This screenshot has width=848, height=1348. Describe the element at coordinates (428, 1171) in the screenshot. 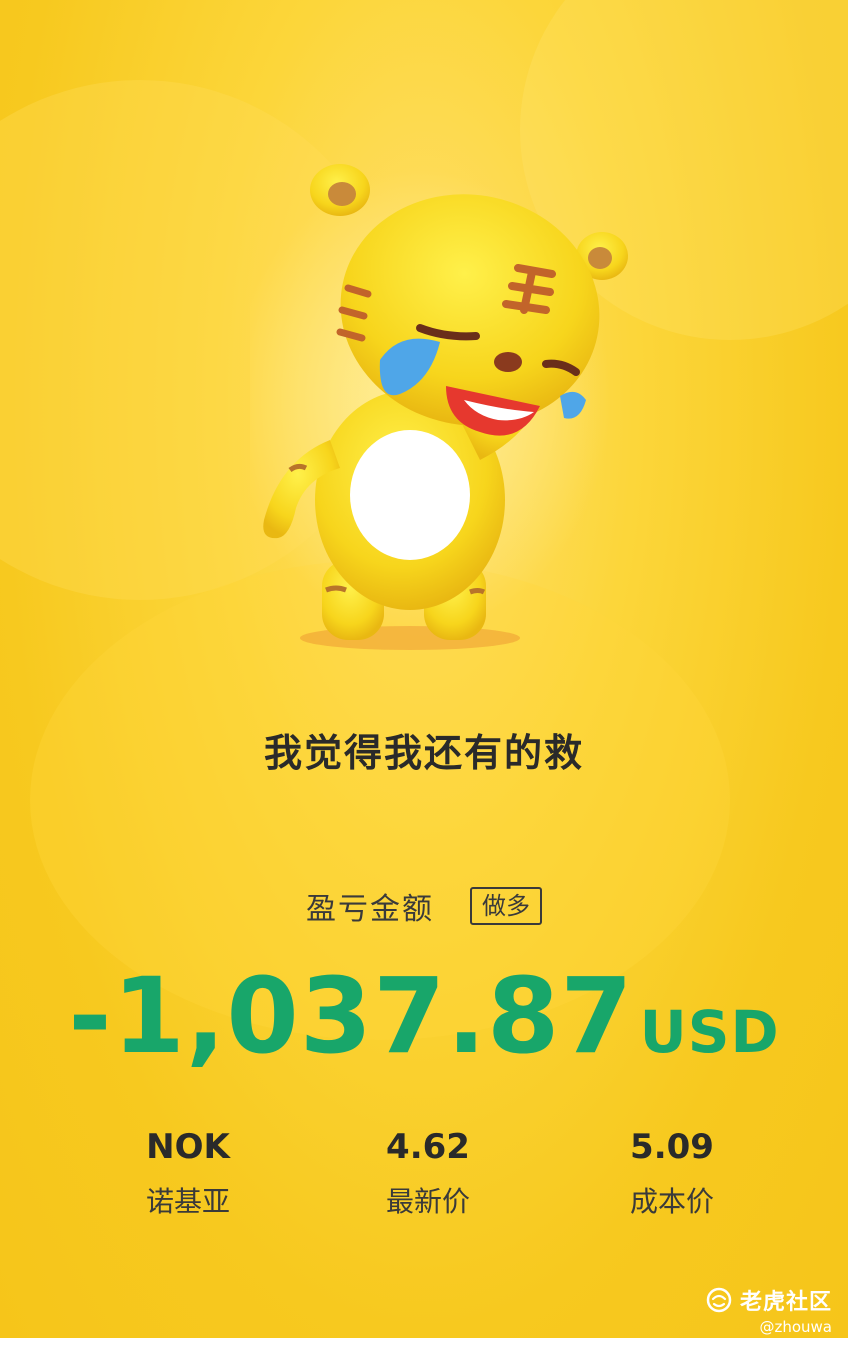

I see `stat-latest-price: 4.62 最新价` at that location.